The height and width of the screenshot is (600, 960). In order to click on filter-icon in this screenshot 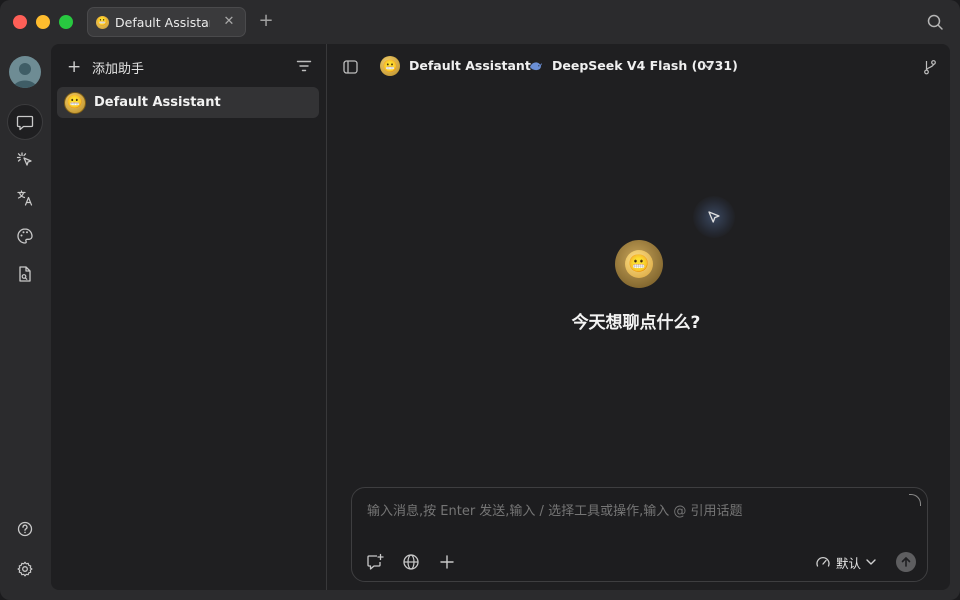, I will do `click(304, 66)`.